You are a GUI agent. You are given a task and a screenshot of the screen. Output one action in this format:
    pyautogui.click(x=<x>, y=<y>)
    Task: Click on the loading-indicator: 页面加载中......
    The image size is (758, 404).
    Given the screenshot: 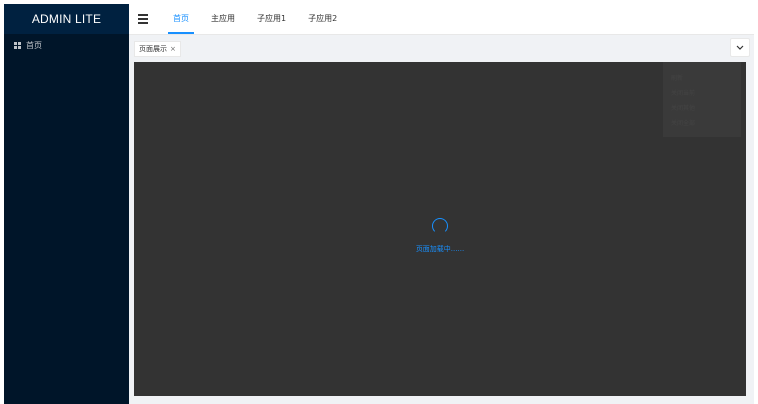 What is the action you would take?
    pyautogui.click(x=440, y=236)
    